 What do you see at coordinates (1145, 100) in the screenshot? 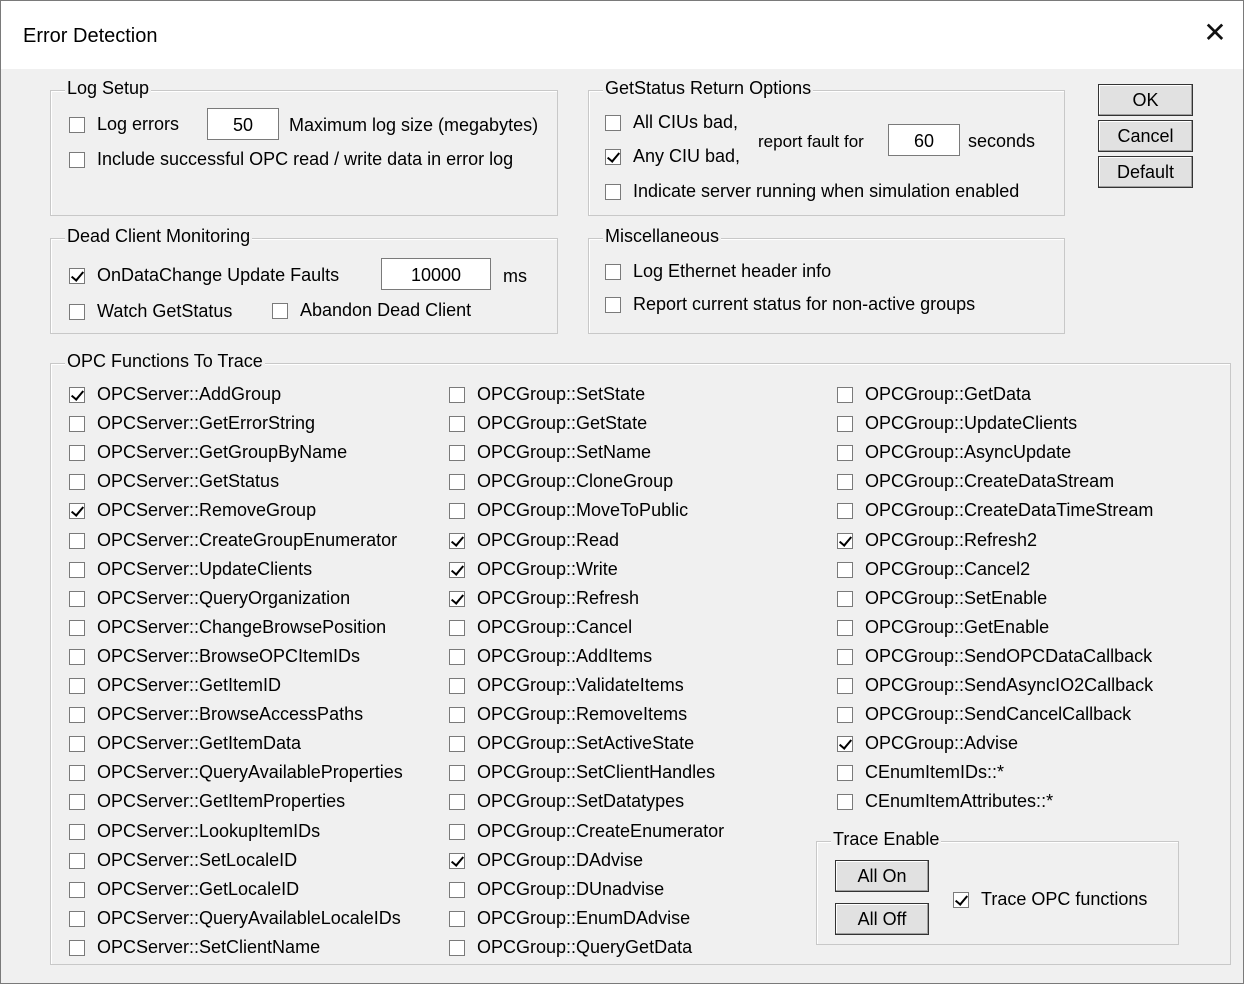
I see `ok-button: OK` at bounding box center [1145, 100].